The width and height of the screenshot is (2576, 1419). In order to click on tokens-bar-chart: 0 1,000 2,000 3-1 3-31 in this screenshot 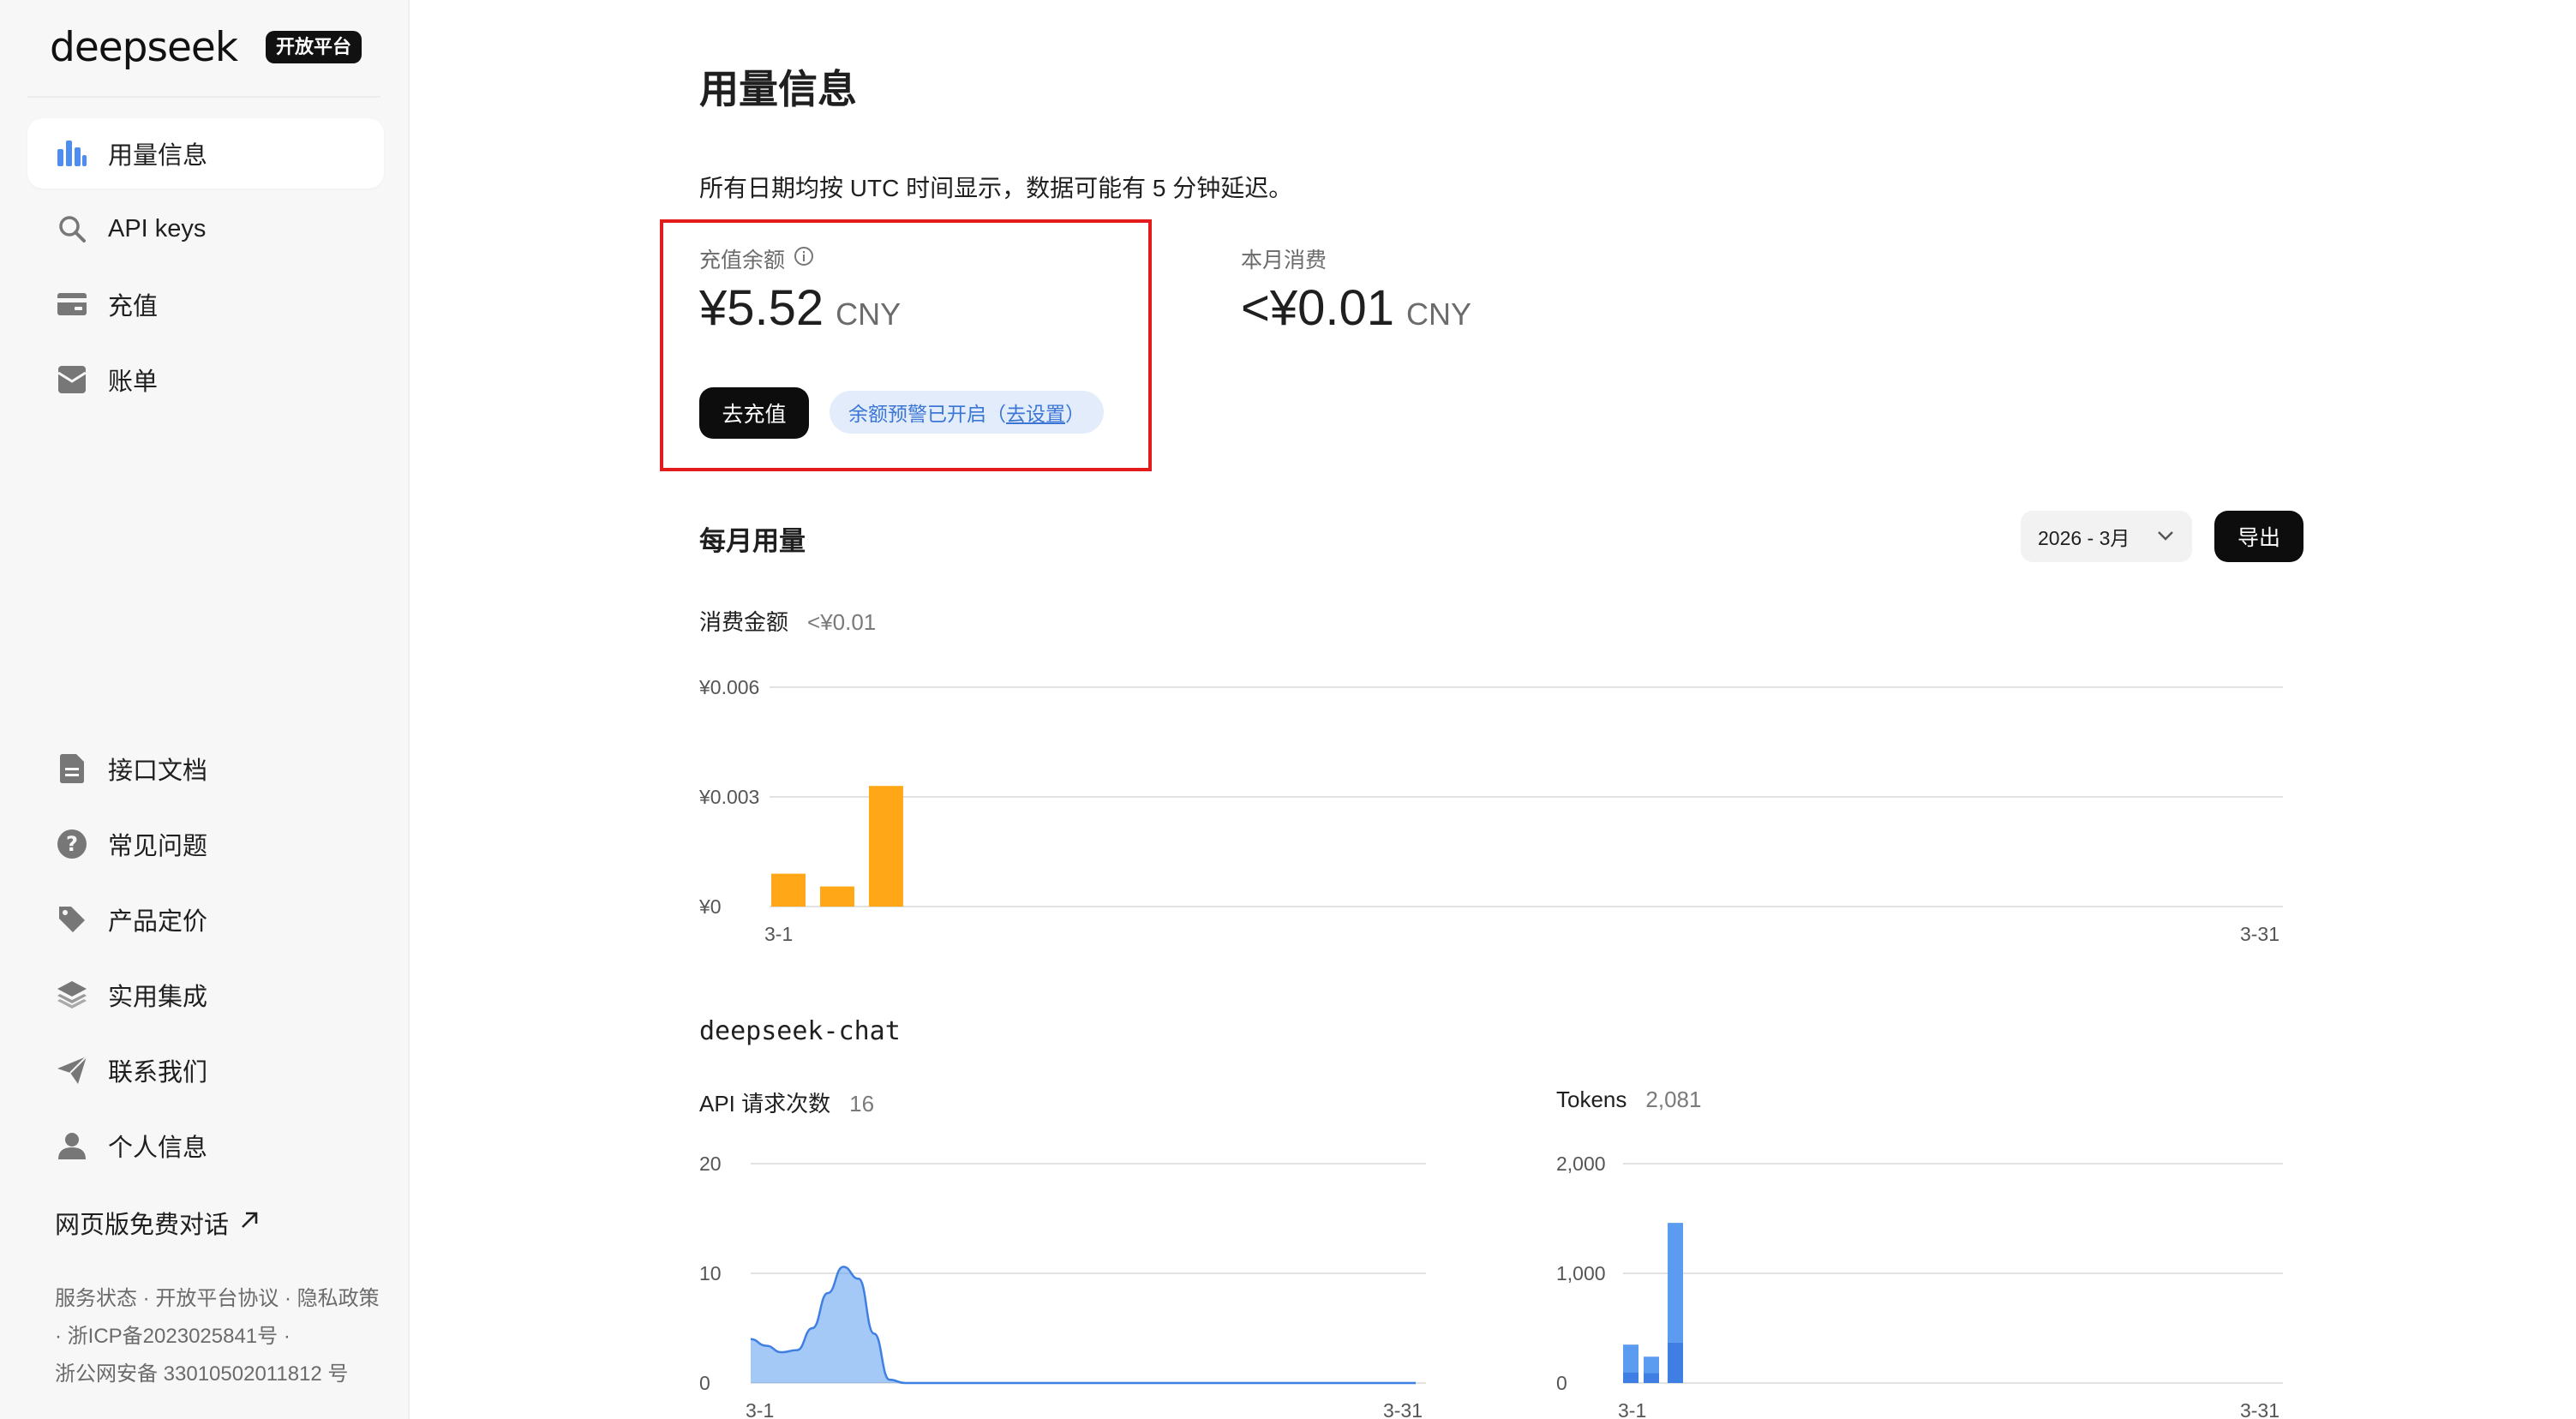, I will do `click(1919, 1286)`.